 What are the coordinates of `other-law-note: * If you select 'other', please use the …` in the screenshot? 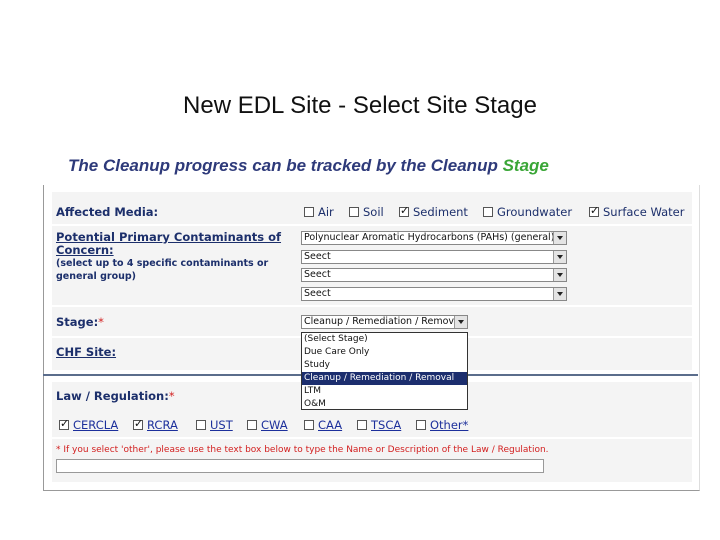 It's located at (302, 450).